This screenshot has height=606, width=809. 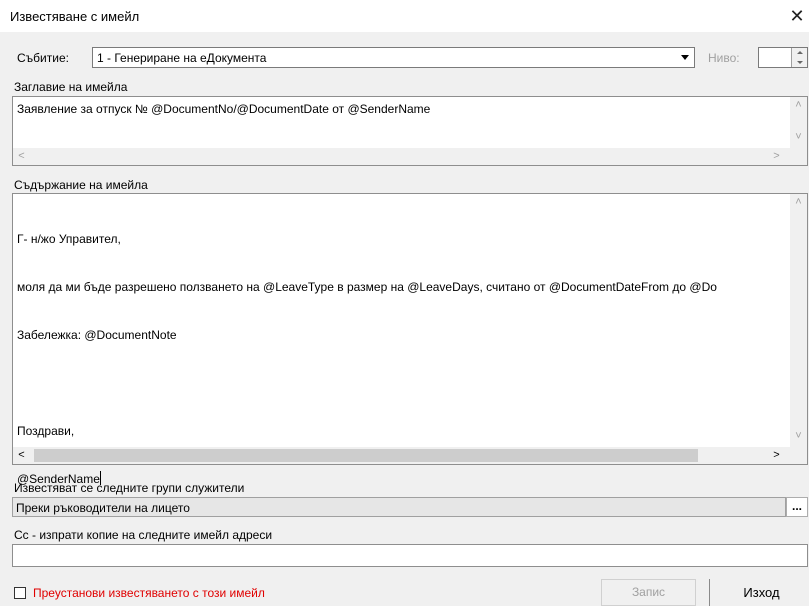 I want to click on title-bar: Известяване с имейл ✕, so click(x=404, y=16).